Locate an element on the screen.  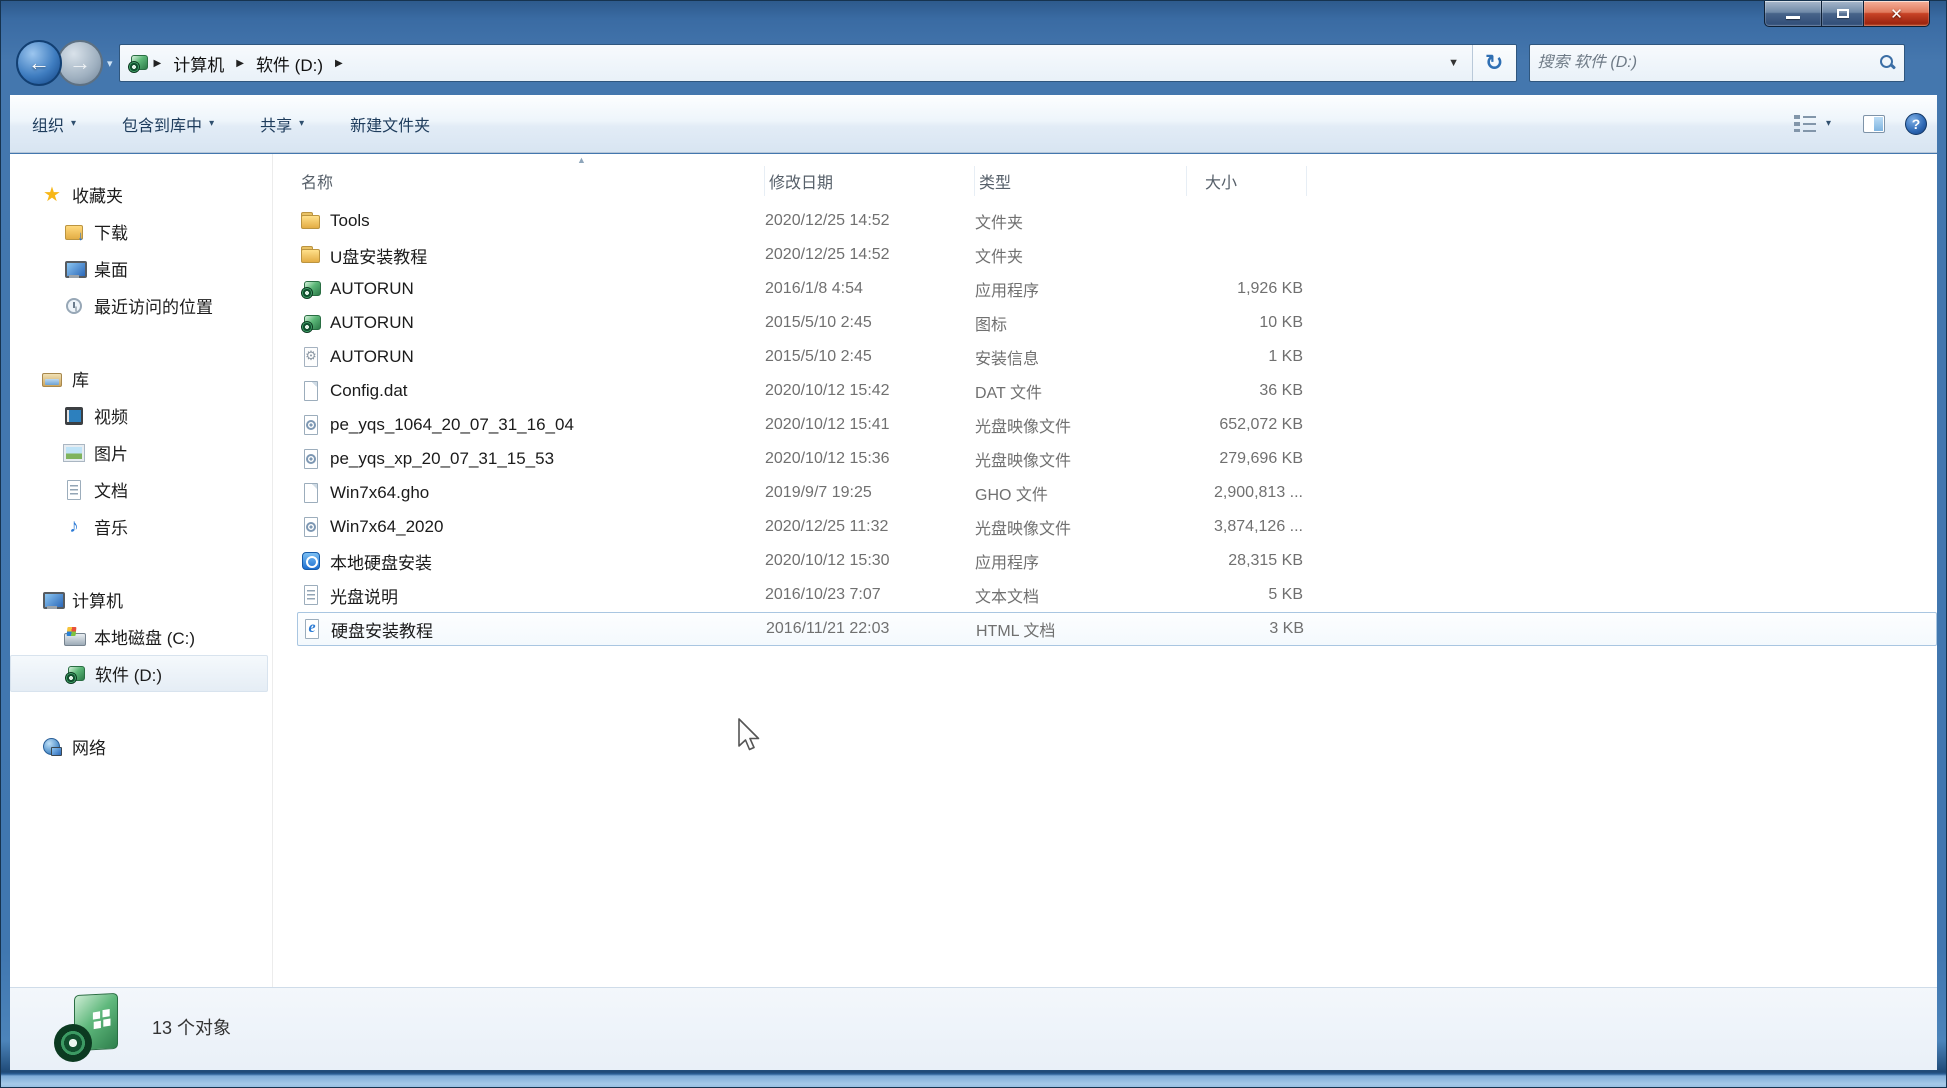
documents-icon is located at coordinates (74, 489).